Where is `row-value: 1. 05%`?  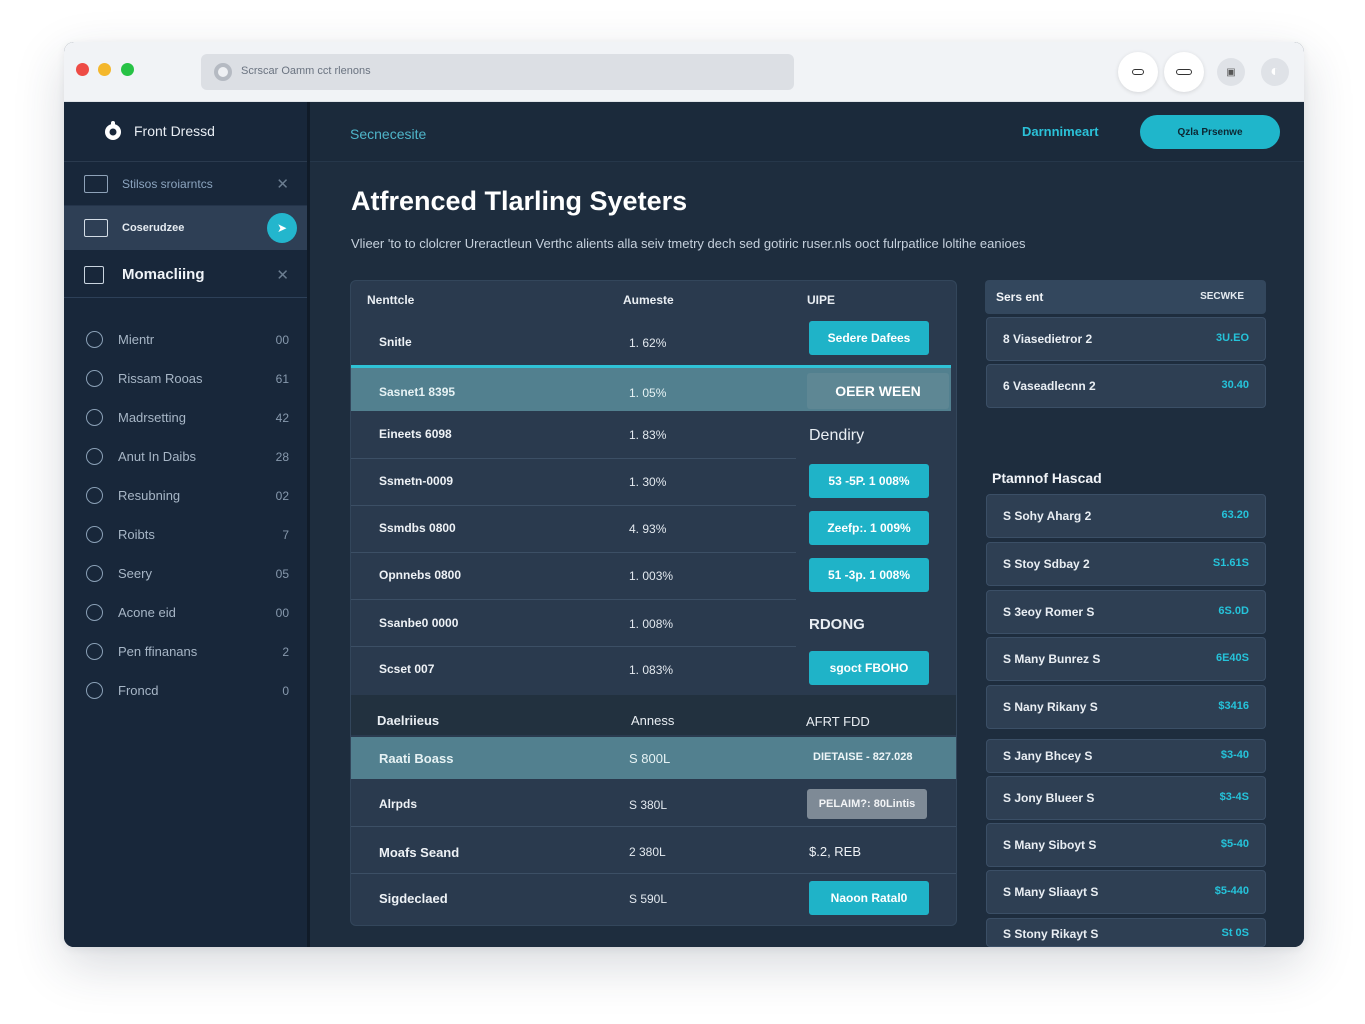 row-value: 1. 05% is located at coordinates (648, 393).